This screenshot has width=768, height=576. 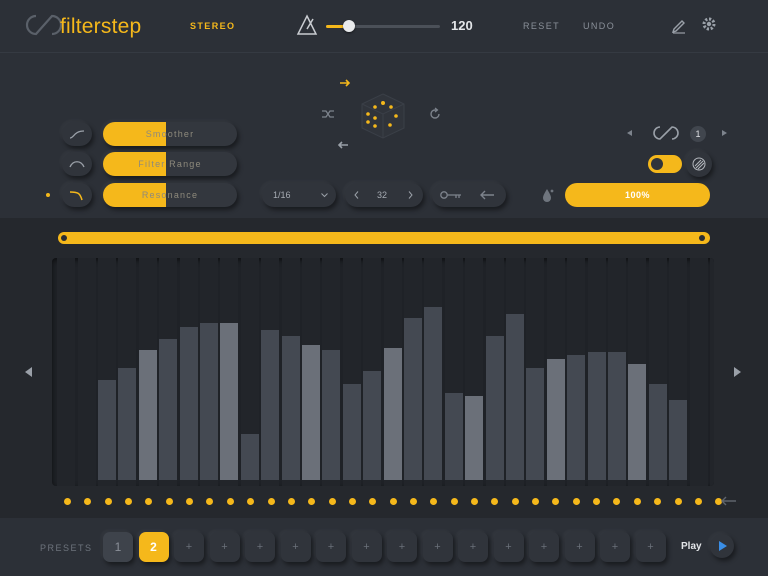 What do you see at coordinates (170, 134) in the screenshot?
I see `smoother-slider: Smoother` at bounding box center [170, 134].